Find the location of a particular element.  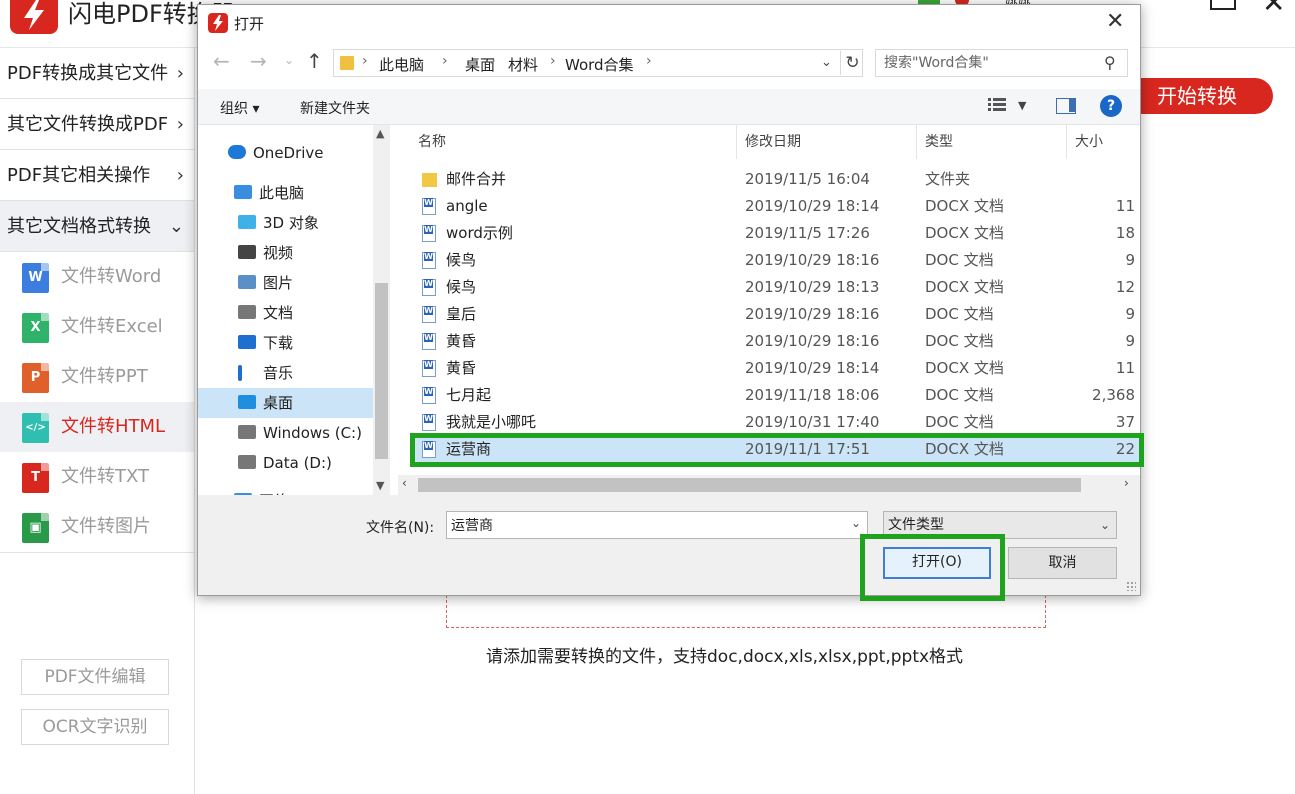

file-row: 我就是小哪吒2019/10/31 17:40DOC 文档37 is located at coordinates (775, 422).